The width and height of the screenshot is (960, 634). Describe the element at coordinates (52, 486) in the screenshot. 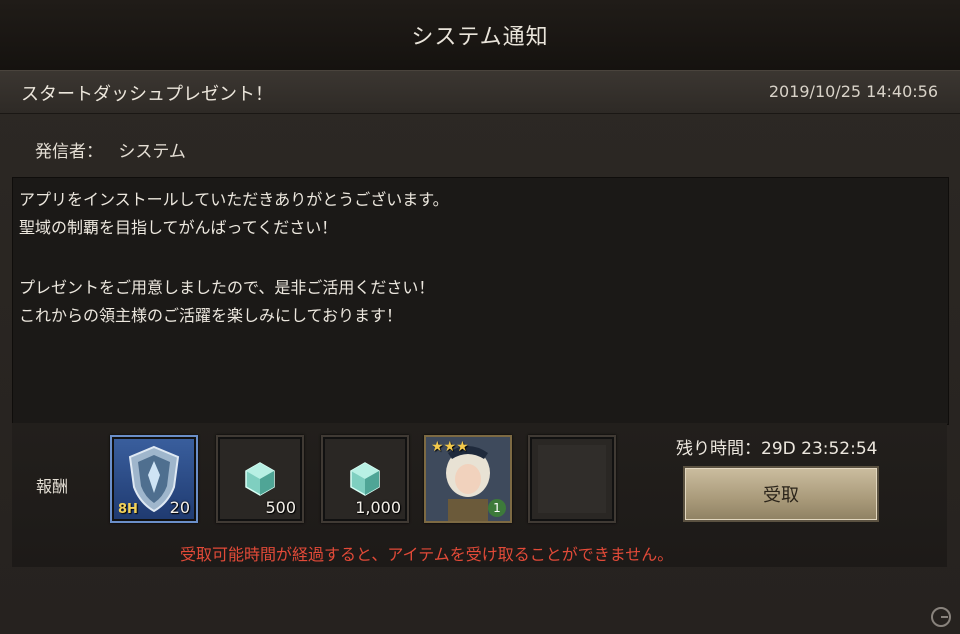

I see `reward-label: 報酬` at that location.